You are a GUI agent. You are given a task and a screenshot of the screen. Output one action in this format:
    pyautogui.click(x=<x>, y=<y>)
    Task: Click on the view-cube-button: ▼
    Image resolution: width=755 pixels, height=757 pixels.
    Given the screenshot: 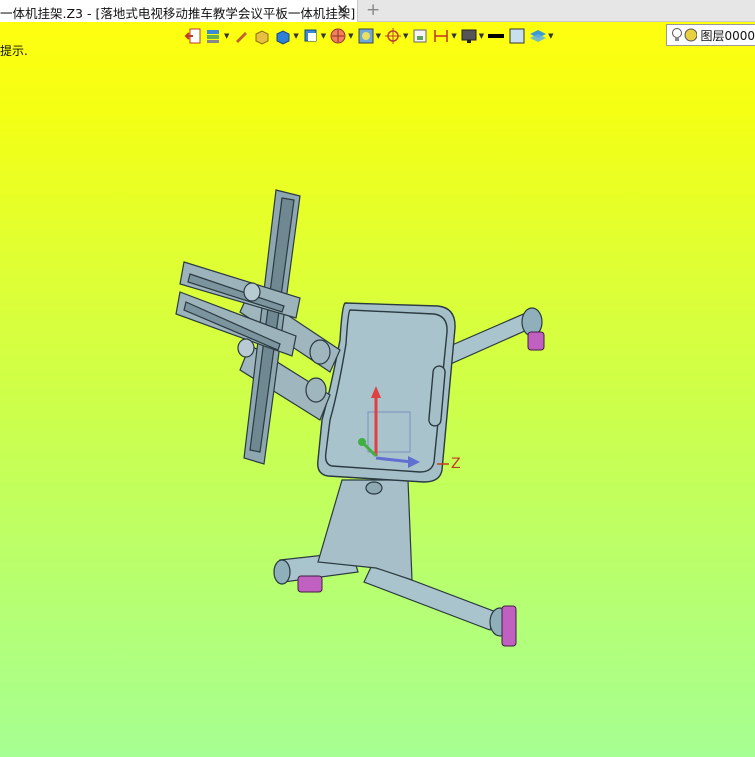 What is the action you would take?
    pyautogui.click(x=314, y=36)
    